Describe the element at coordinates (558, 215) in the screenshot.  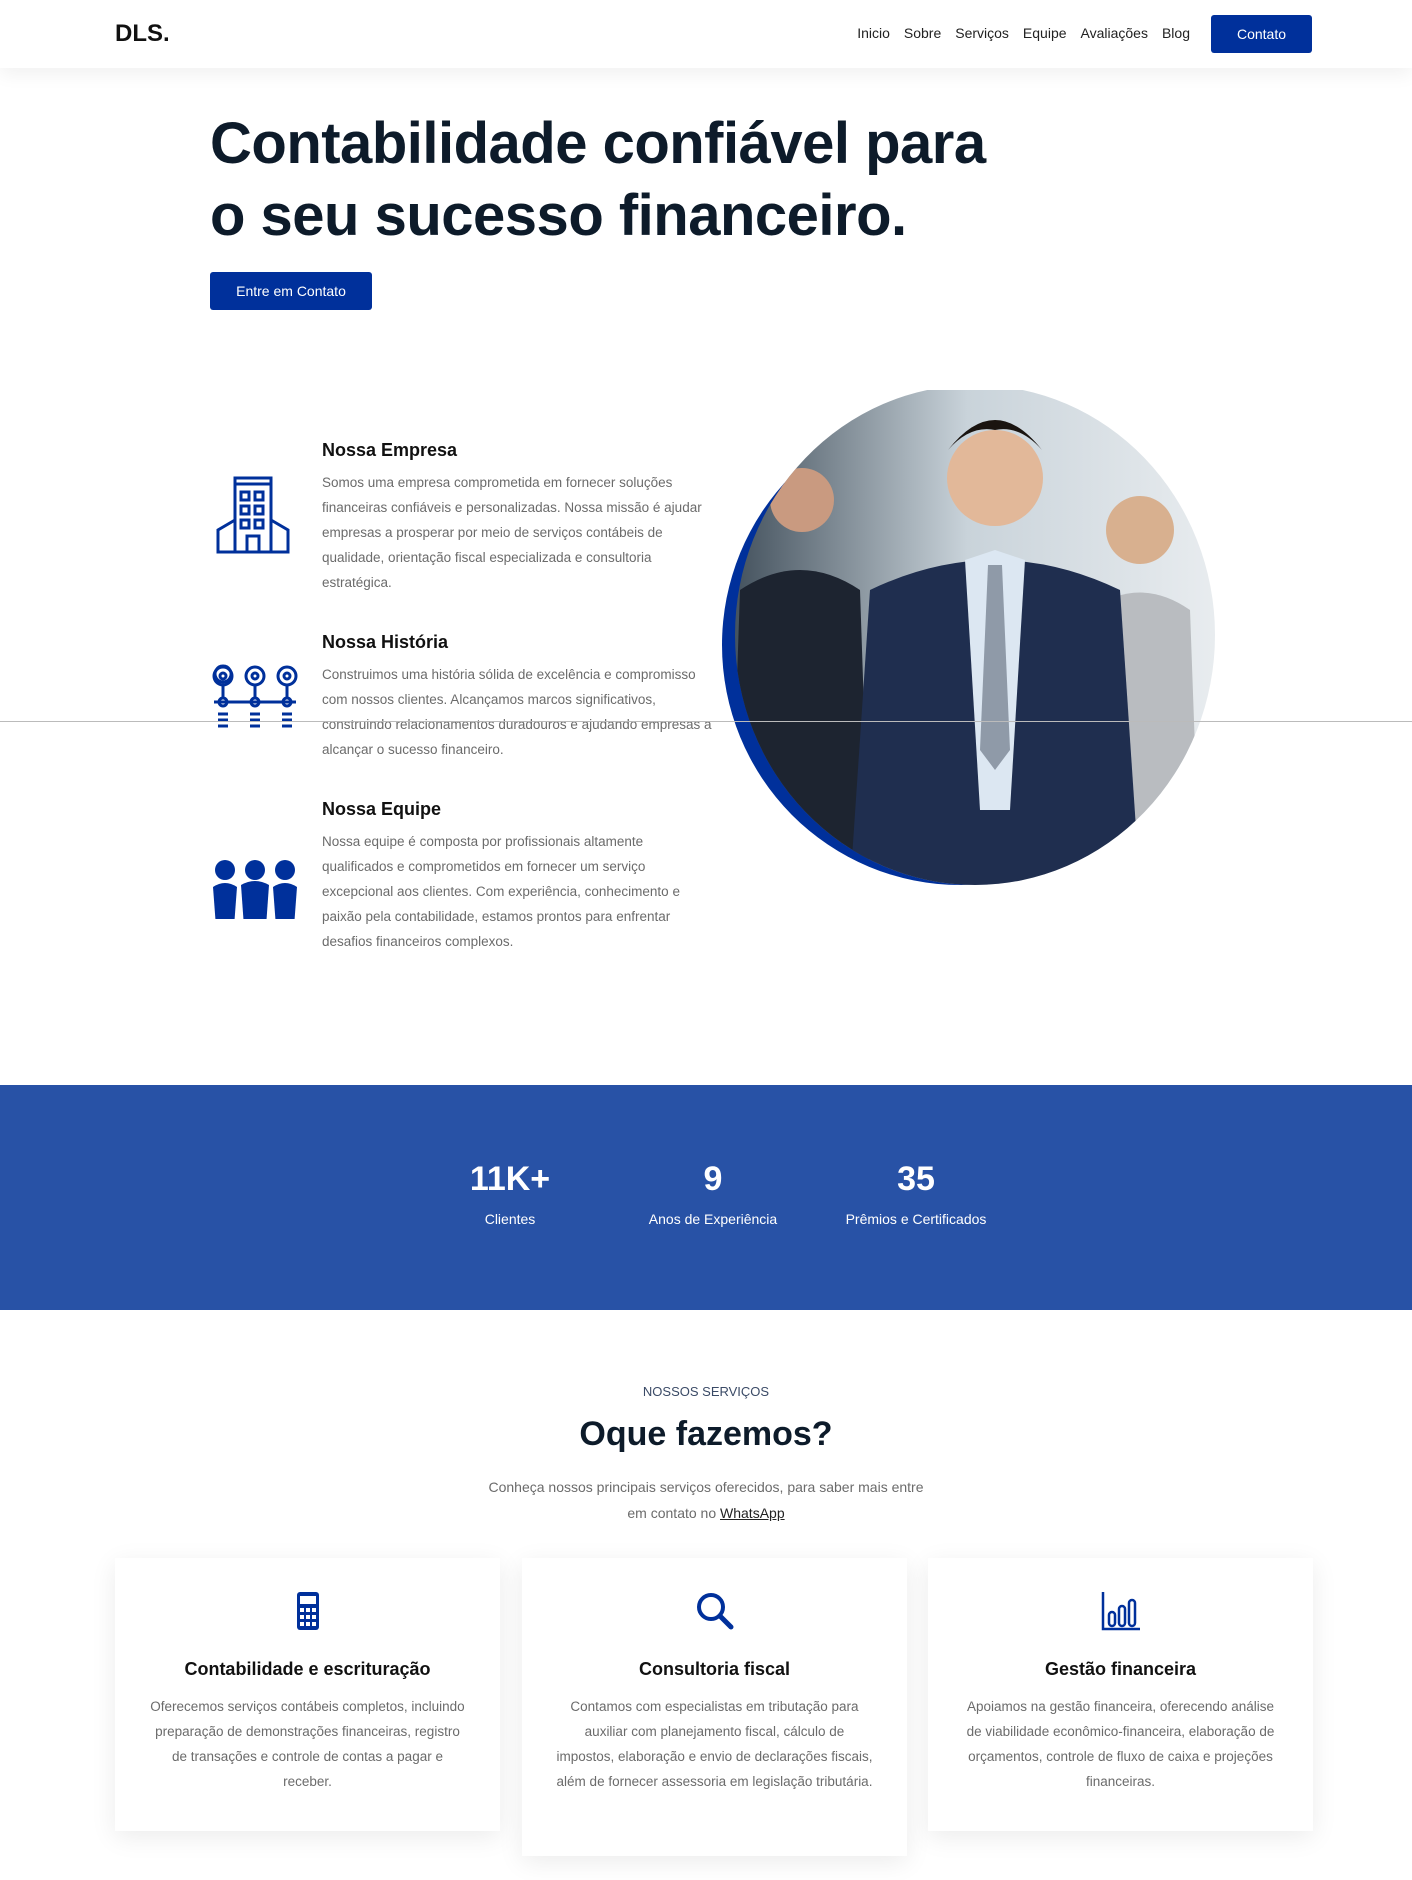
I see `hero-title-line2: o seu sucesso financeiro.` at that location.